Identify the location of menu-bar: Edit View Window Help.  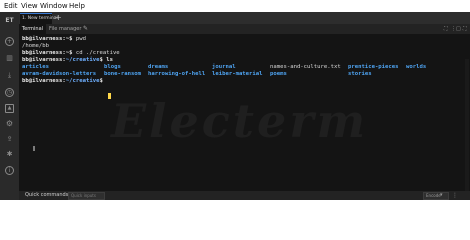
(235, 6).